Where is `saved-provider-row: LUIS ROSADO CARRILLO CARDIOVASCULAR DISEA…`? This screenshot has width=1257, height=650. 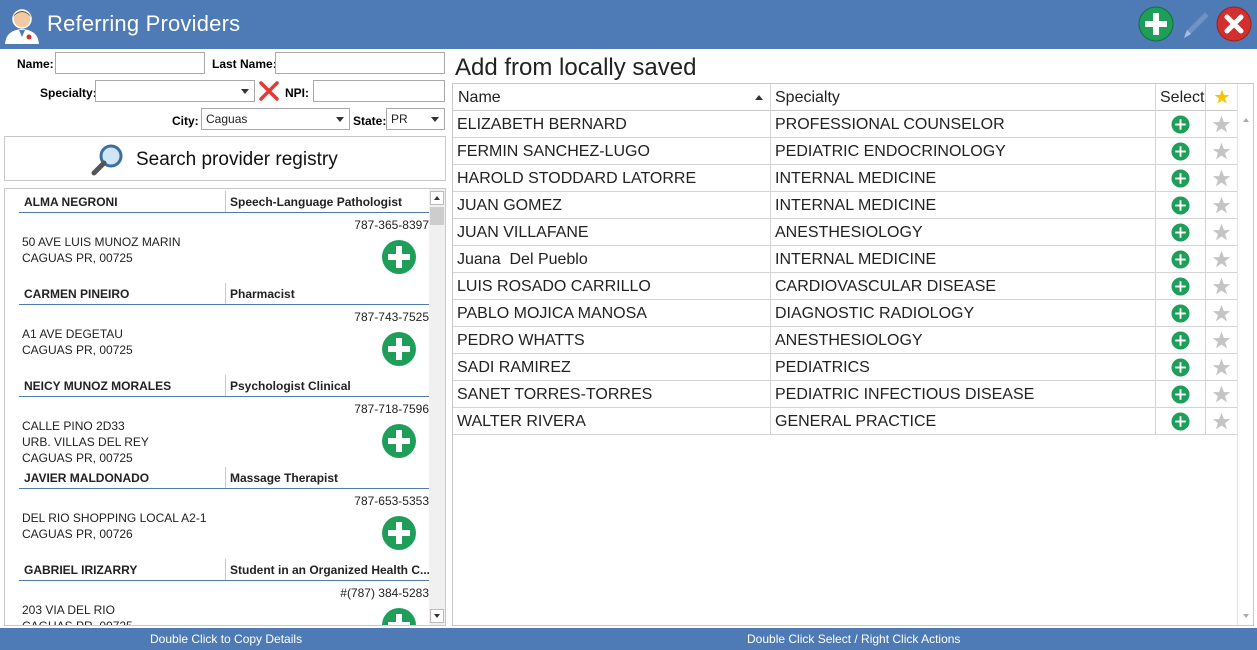 saved-provider-row: LUIS ROSADO CARRILLO CARDIOVASCULAR DISEA… is located at coordinates (845, 286).